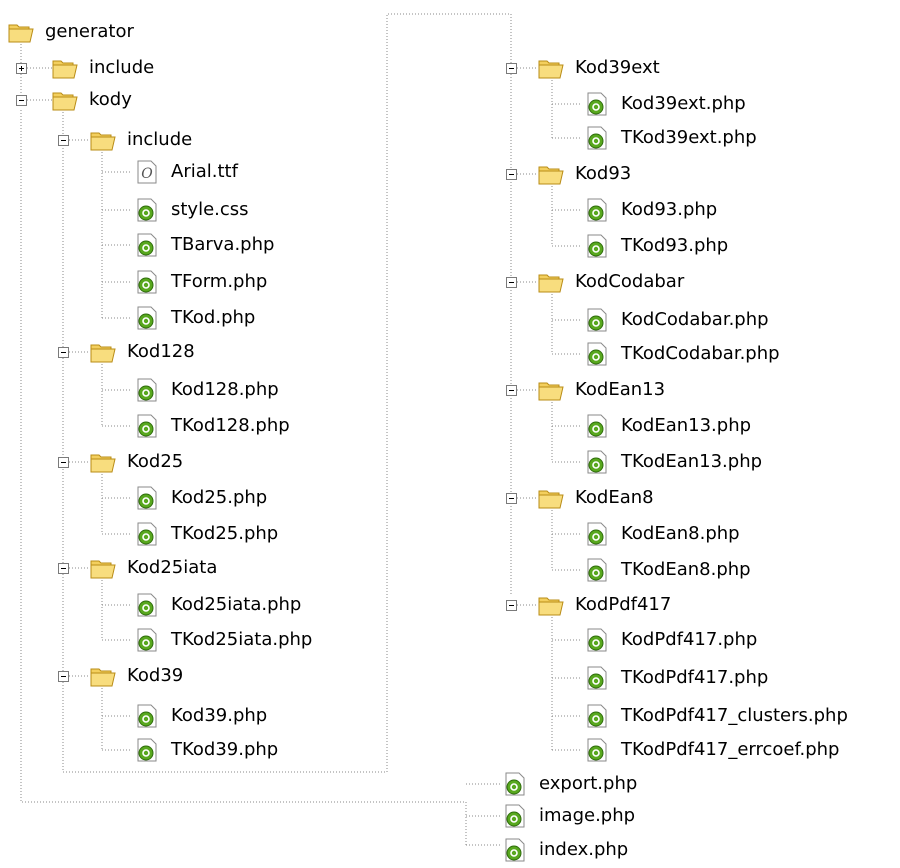 Image resolution: width=900 pixels, height=868 pixels. I want to click on tree-file: TKodPdf417.php, so click(676, 678).